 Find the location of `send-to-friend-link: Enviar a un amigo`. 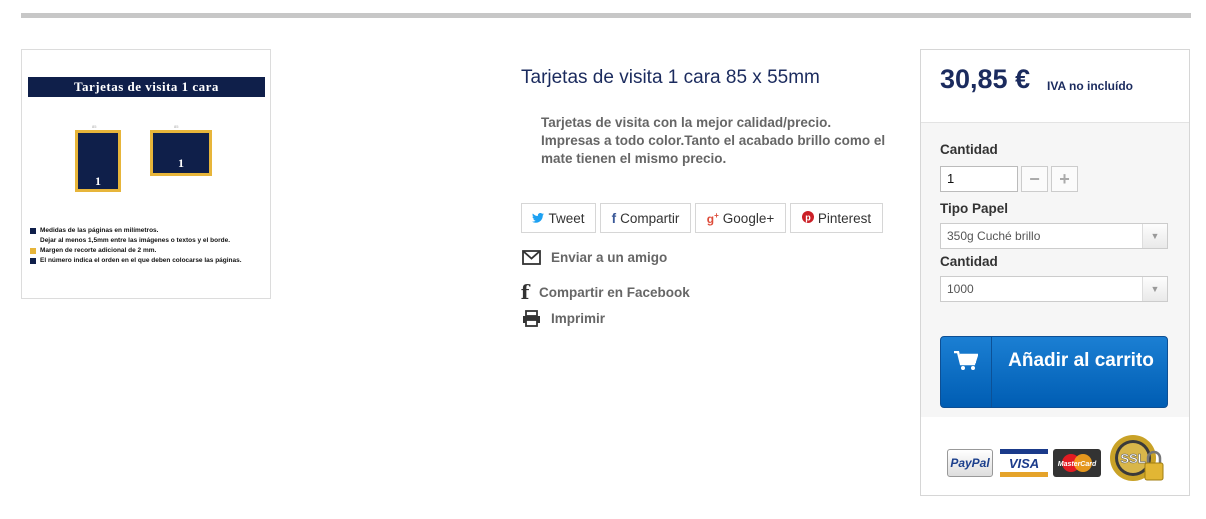

send-to-friend-link: Enviar a un amigo is located at coordinates (594, 257).